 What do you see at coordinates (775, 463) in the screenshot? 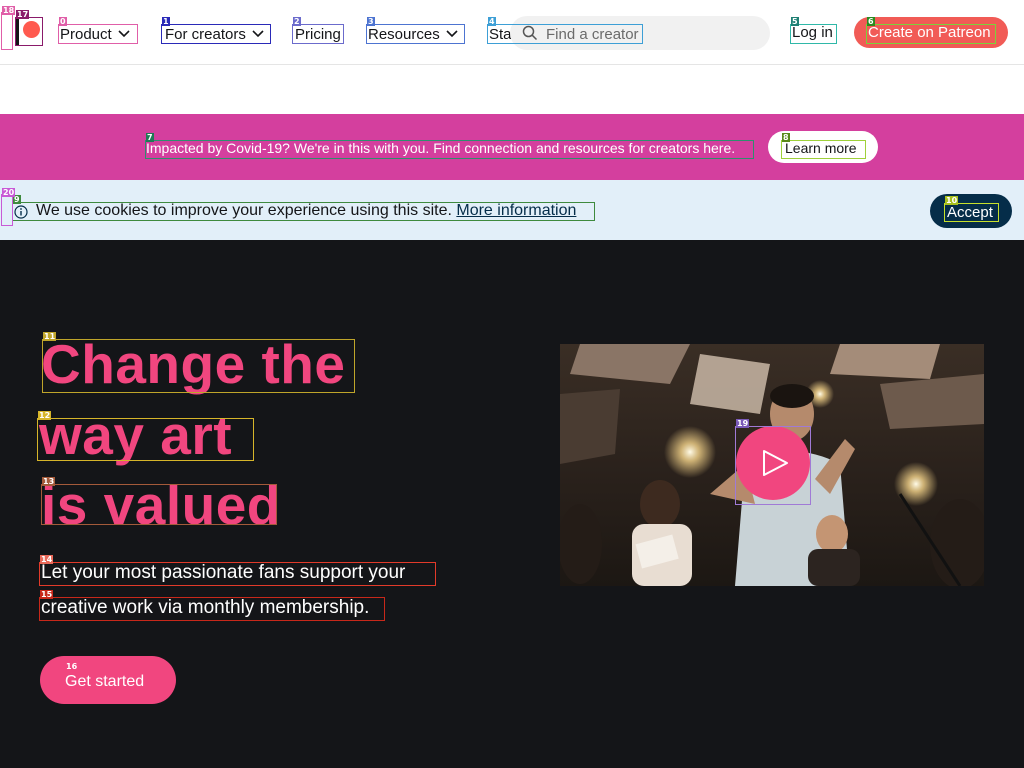
I see `play-icon` at bounding box center [775, 463].